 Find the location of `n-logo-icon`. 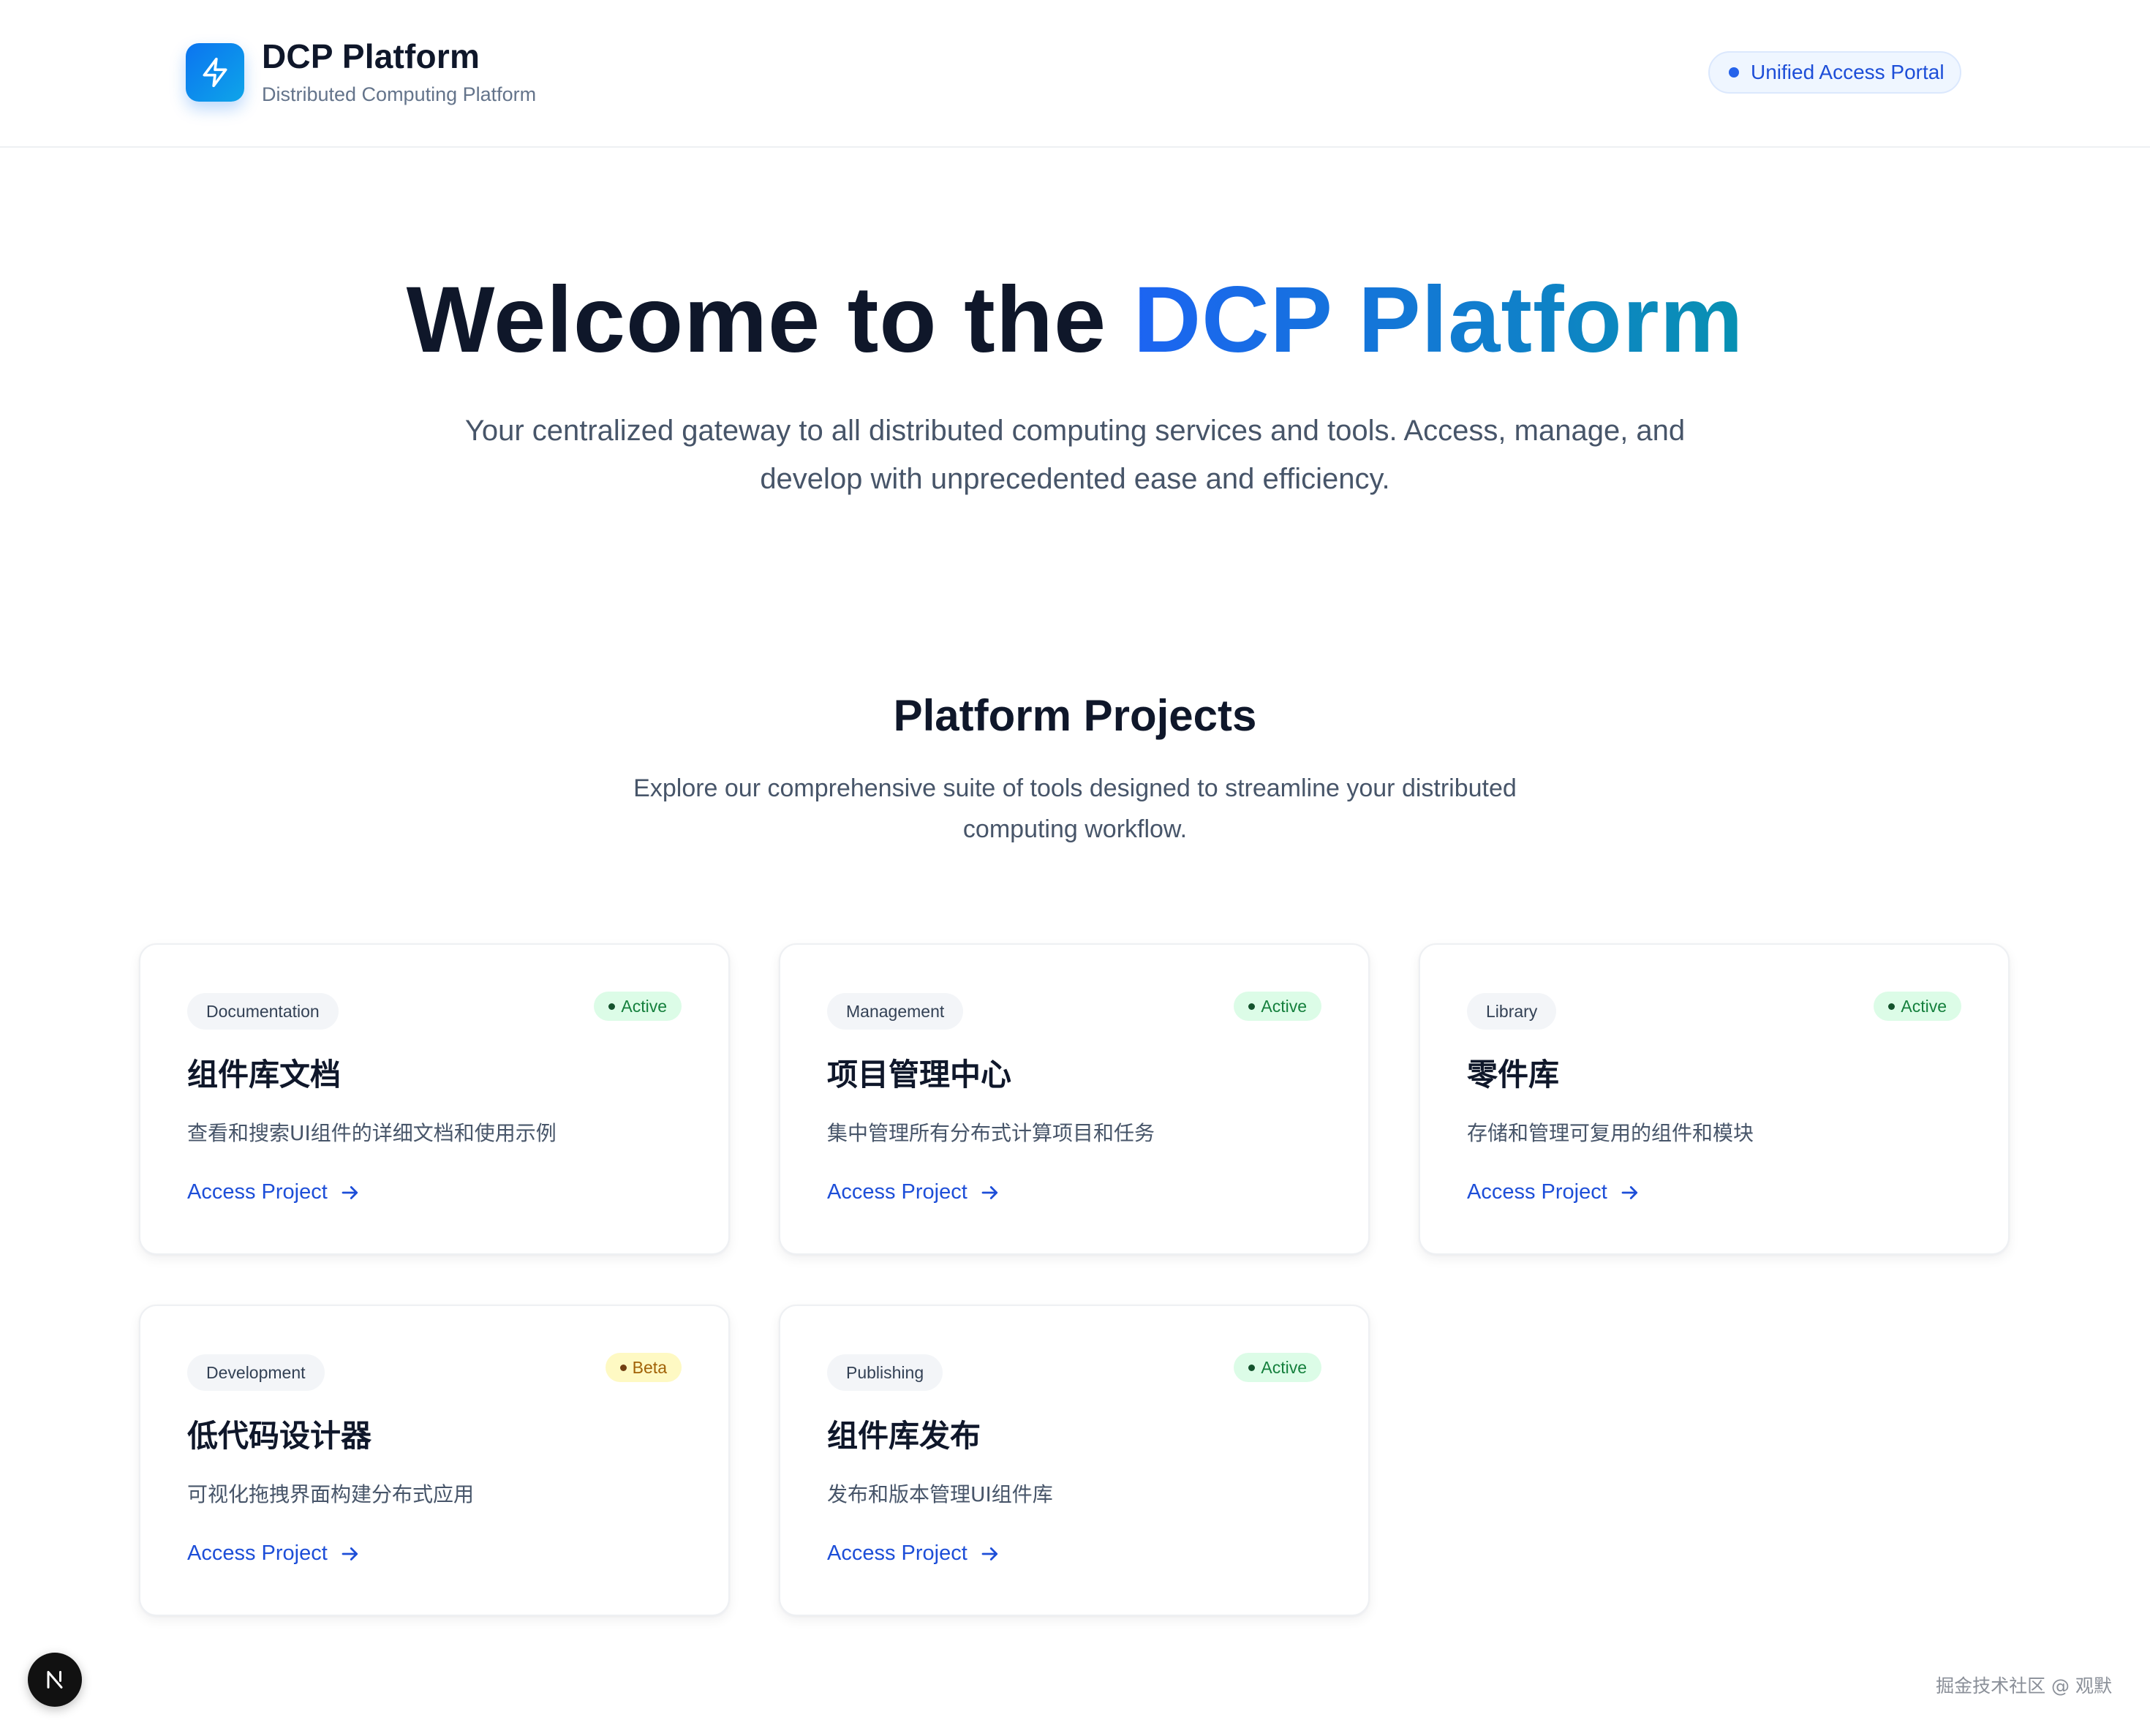

n-logo-icon is located at coordinates (55, 1679).